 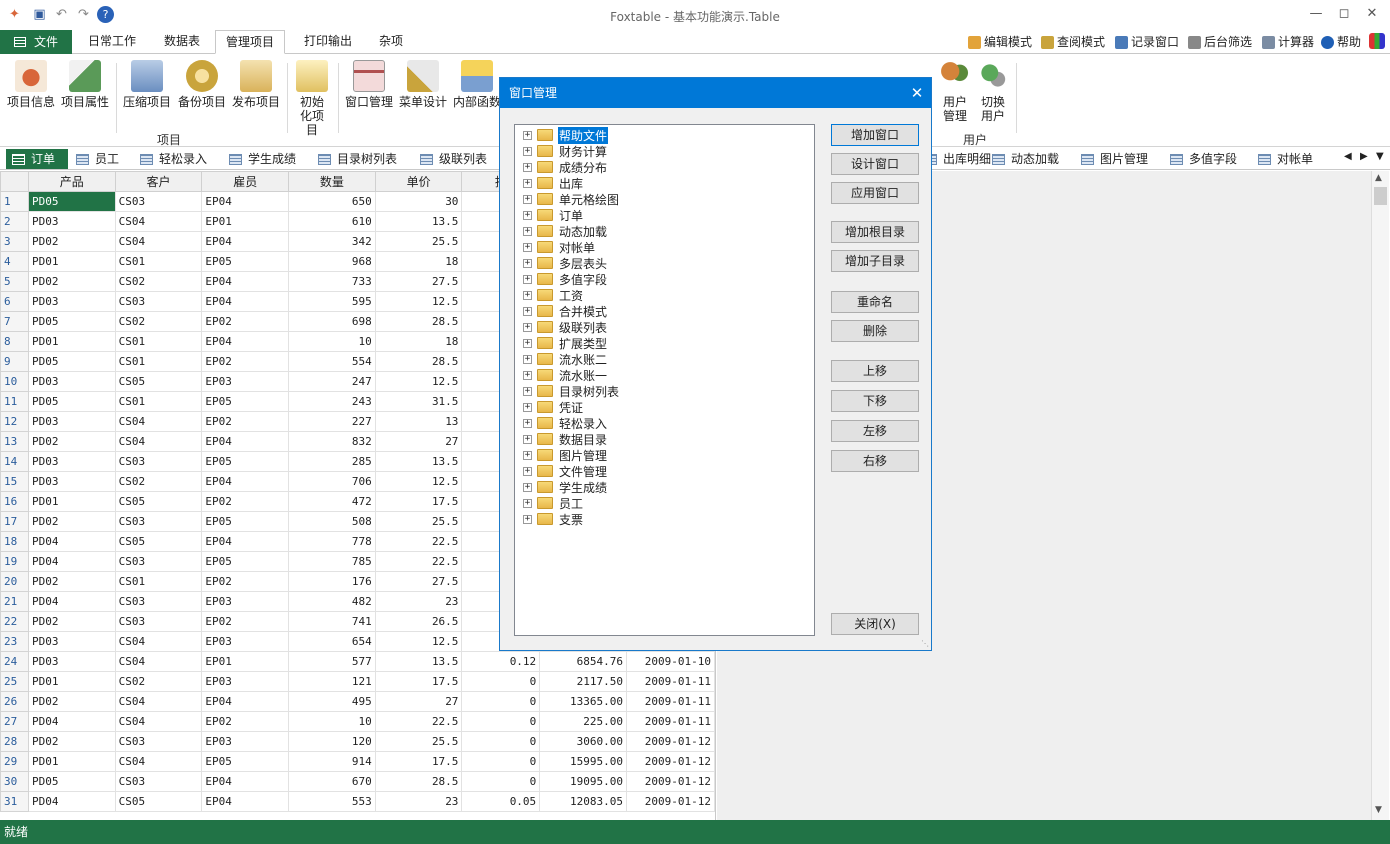 I want to click on row-number: 8, so click(x=14, y=341).